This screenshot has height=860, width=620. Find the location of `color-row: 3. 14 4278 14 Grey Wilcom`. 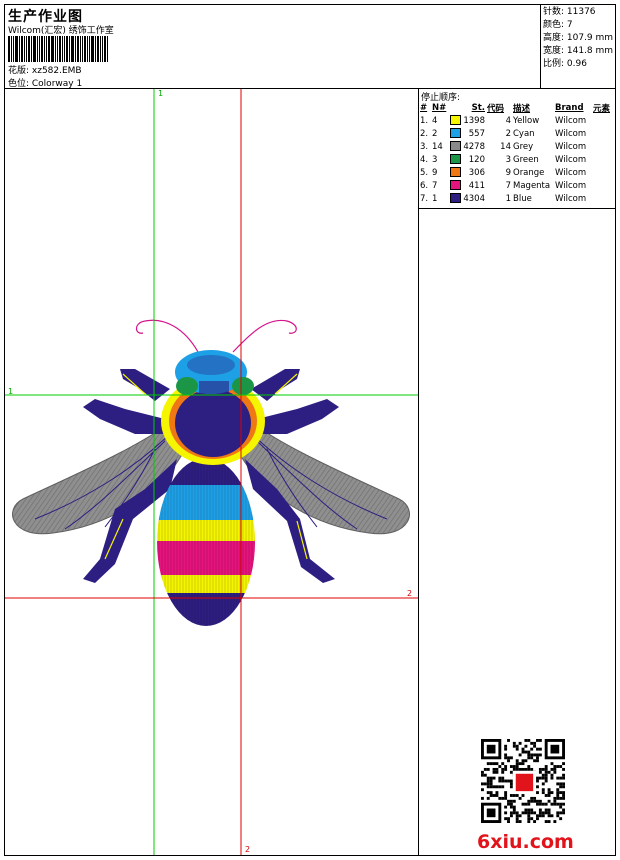

color-row: 3. 14 4278 14 Grey Wilcom is located at coordinates (515, 146).